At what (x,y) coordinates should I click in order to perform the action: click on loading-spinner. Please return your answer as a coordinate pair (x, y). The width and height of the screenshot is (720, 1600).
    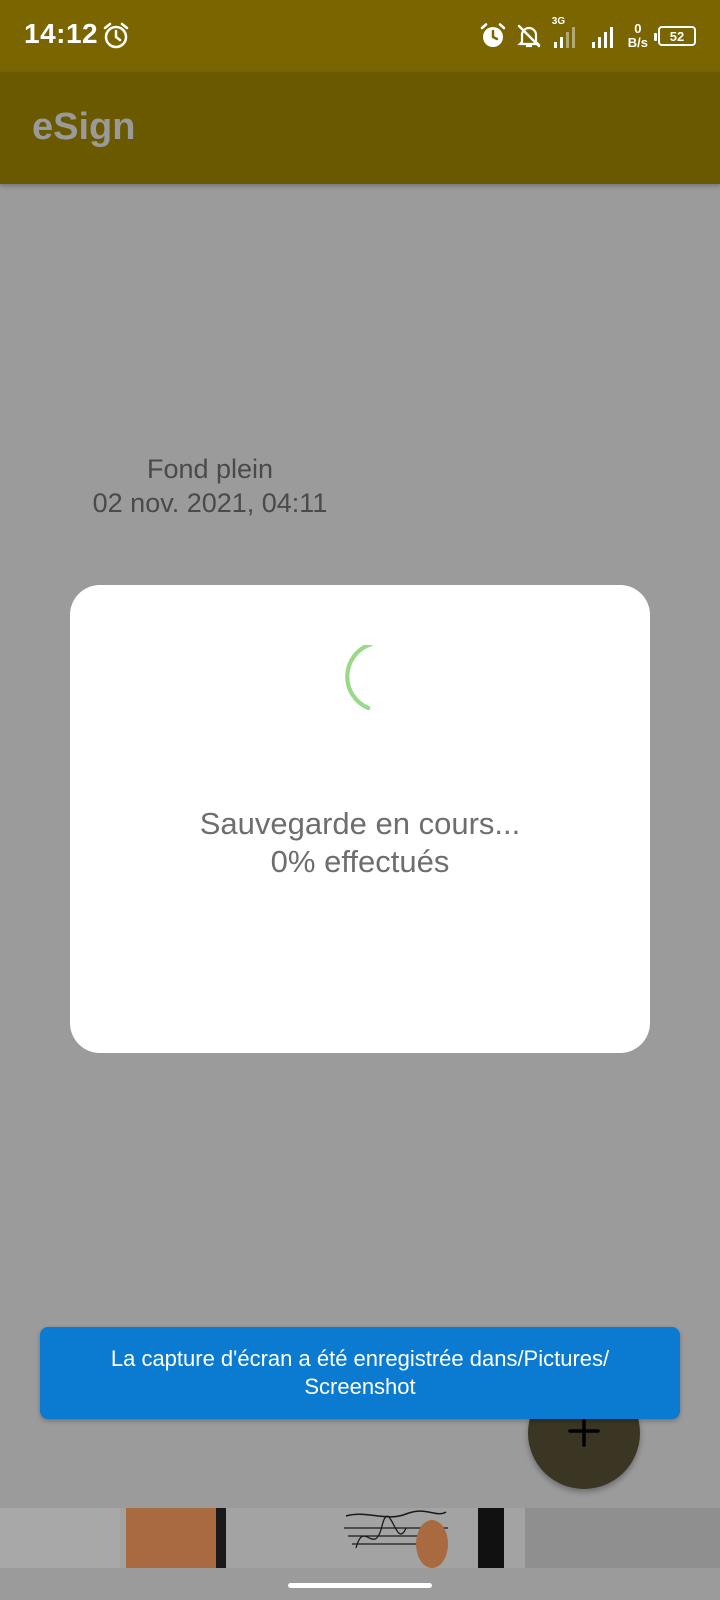
    Looking at the image, I should click on (370, 683).